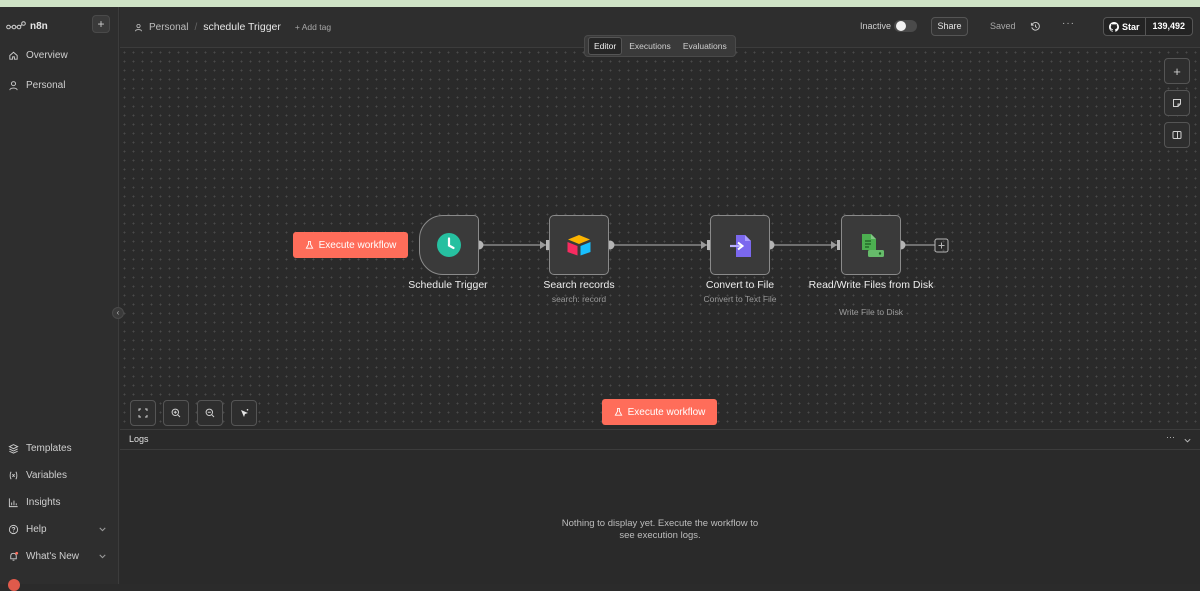 Image resolution: width=1200 pixels, height=591 pixels. I want to click on sidebar-item-variables: Variables, so click(58, 475).